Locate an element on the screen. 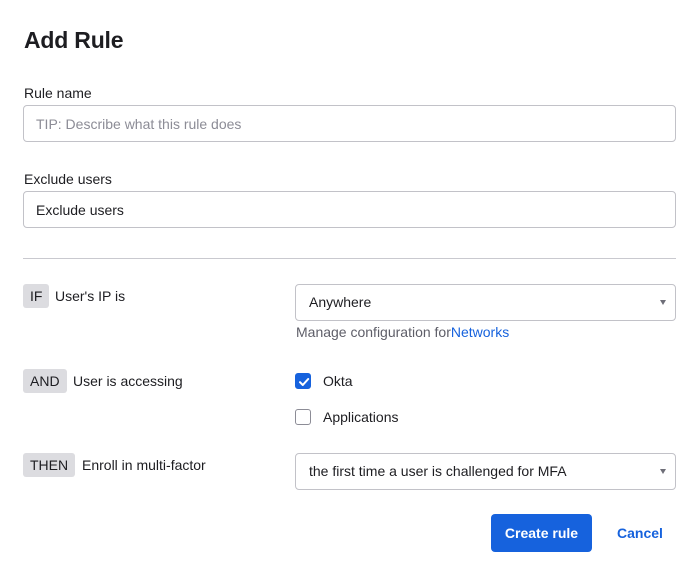 The width and height of the screenshot is (697, 575). rule-name-input is located at coordinates (349, 123).